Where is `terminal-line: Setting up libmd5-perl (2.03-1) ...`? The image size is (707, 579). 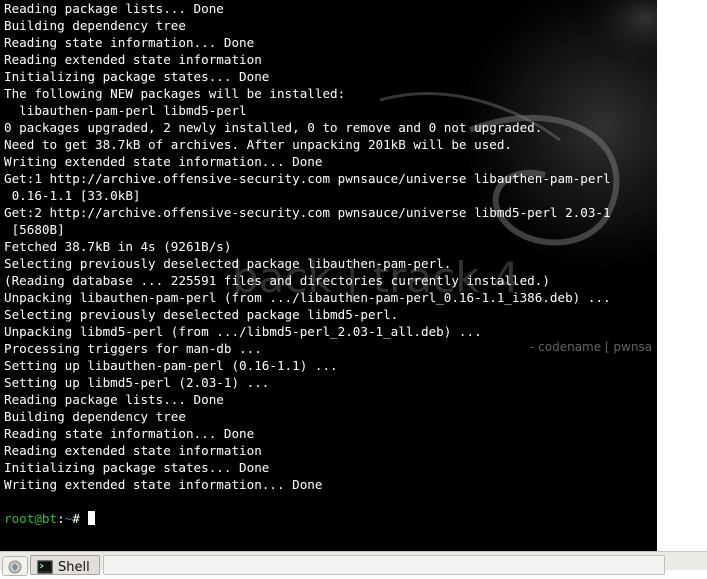 terminal-line: Setting up libmd5-perl (2.03-1) ... is located at coordinates (137, 382).